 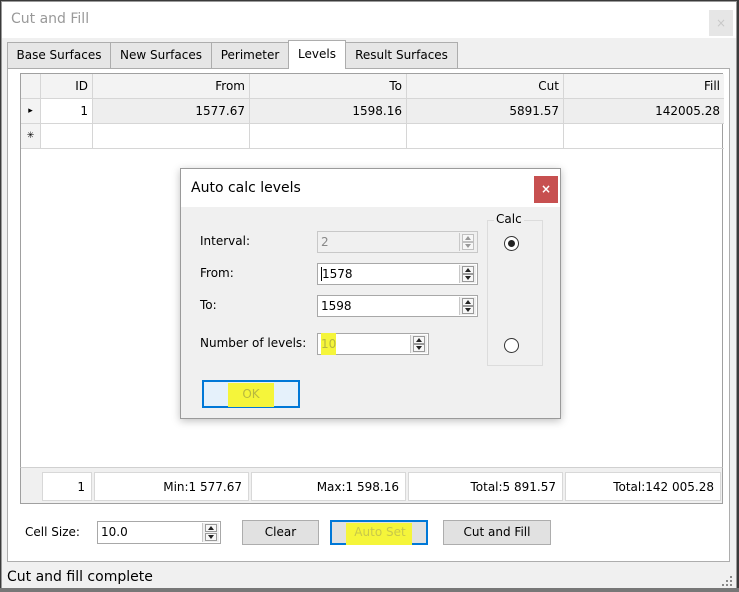 What do you see at coordinates (397, 274) in the screenshot?
I see `from-stepper: 1578` at bounding box center [397, 274].